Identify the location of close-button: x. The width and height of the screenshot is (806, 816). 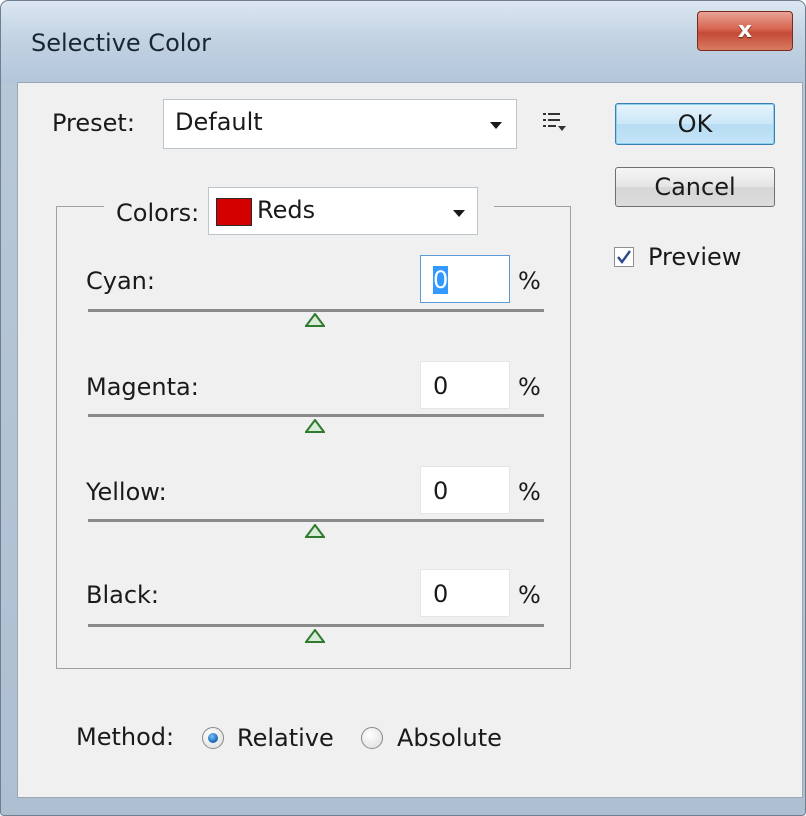
(745, 31).